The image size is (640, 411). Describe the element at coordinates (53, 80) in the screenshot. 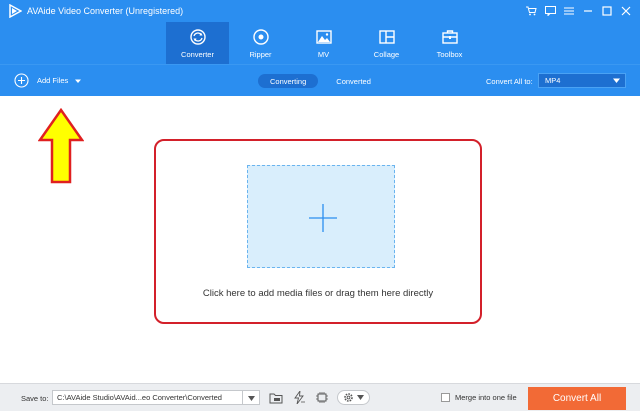

I see `add-files-label: Add Files` at that location.